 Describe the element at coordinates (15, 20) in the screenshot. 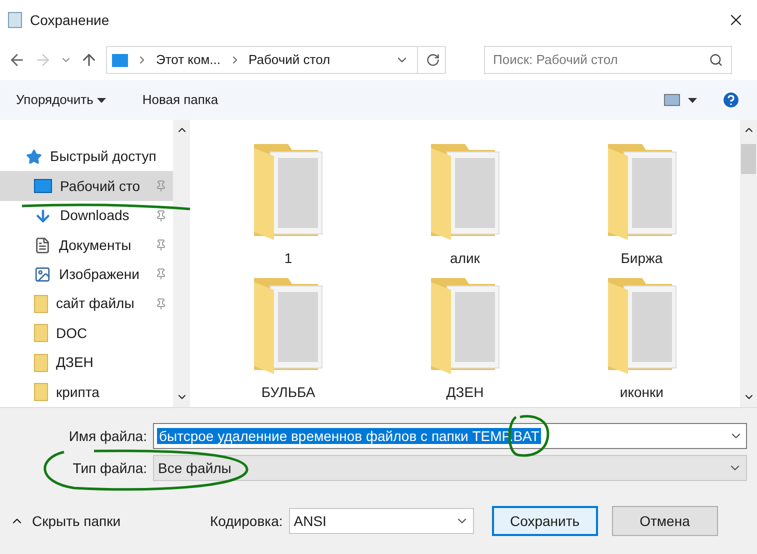

I see `notepad-icon` at that location.